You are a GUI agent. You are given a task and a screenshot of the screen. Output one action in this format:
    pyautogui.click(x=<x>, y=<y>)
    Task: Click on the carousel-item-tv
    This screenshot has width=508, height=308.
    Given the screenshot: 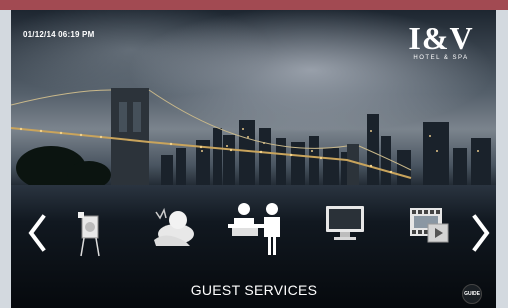 What is the action you would take?
    pyautogui.click(x=345, y=228)
    